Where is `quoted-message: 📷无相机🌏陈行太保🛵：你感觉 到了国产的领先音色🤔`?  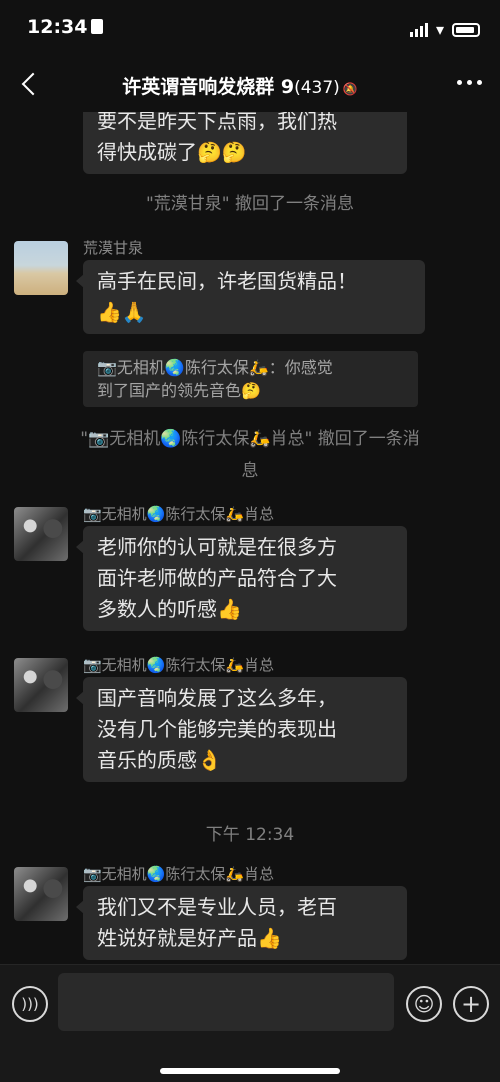 quoted-message: 📷无相机🌏陈行太保🛵：你感觉 到了国产的领先音色🤔 is located at coordinates (250, 379).